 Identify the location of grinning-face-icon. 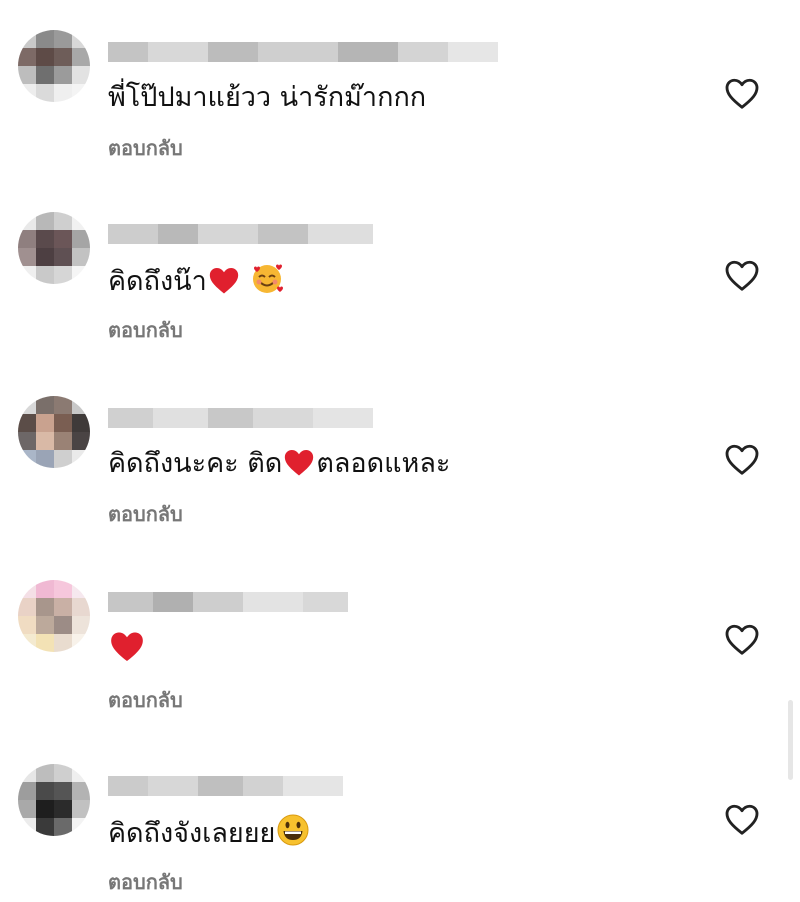
(293, 830).